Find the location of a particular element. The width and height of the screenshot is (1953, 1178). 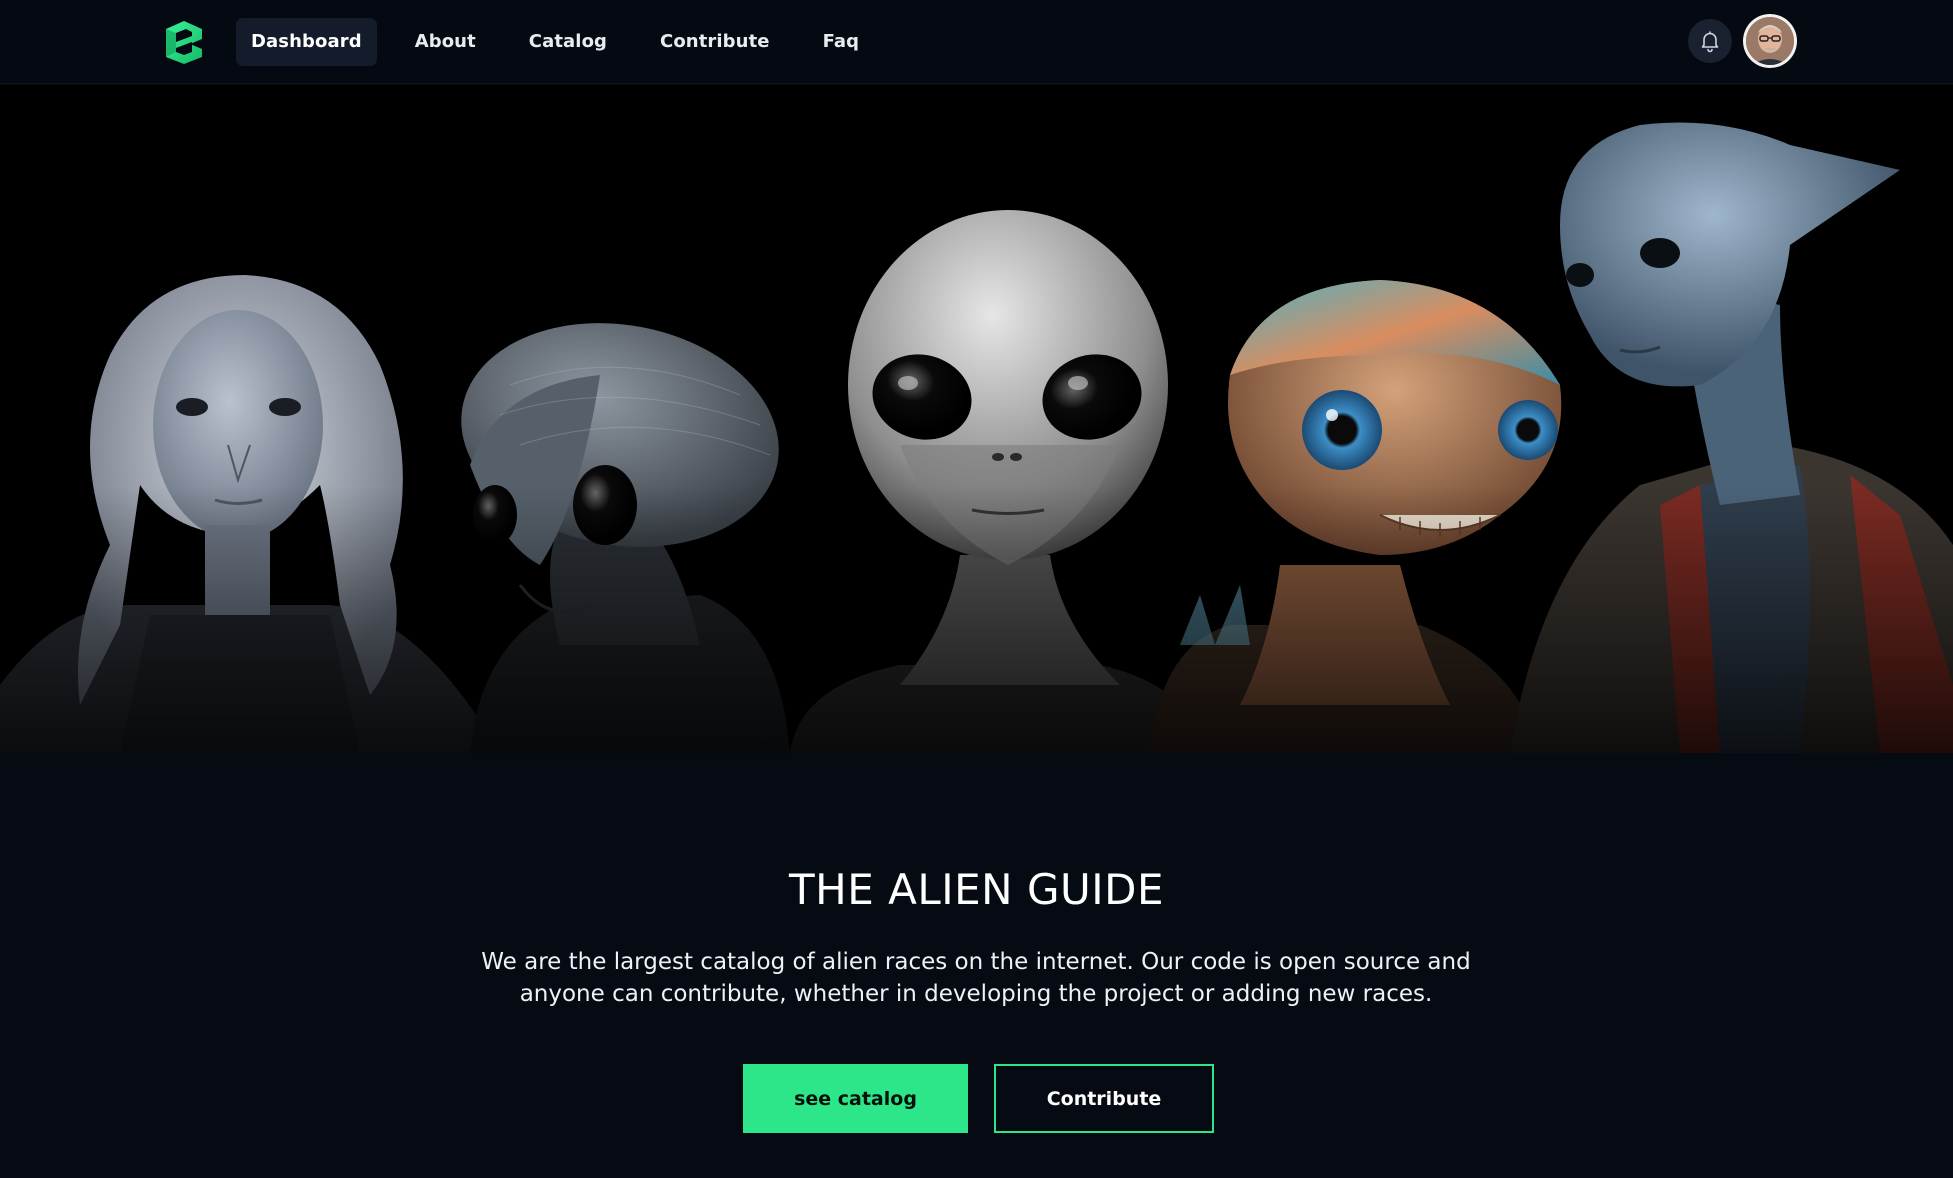

brand-logo-icon is located at coordinates (184, 42).